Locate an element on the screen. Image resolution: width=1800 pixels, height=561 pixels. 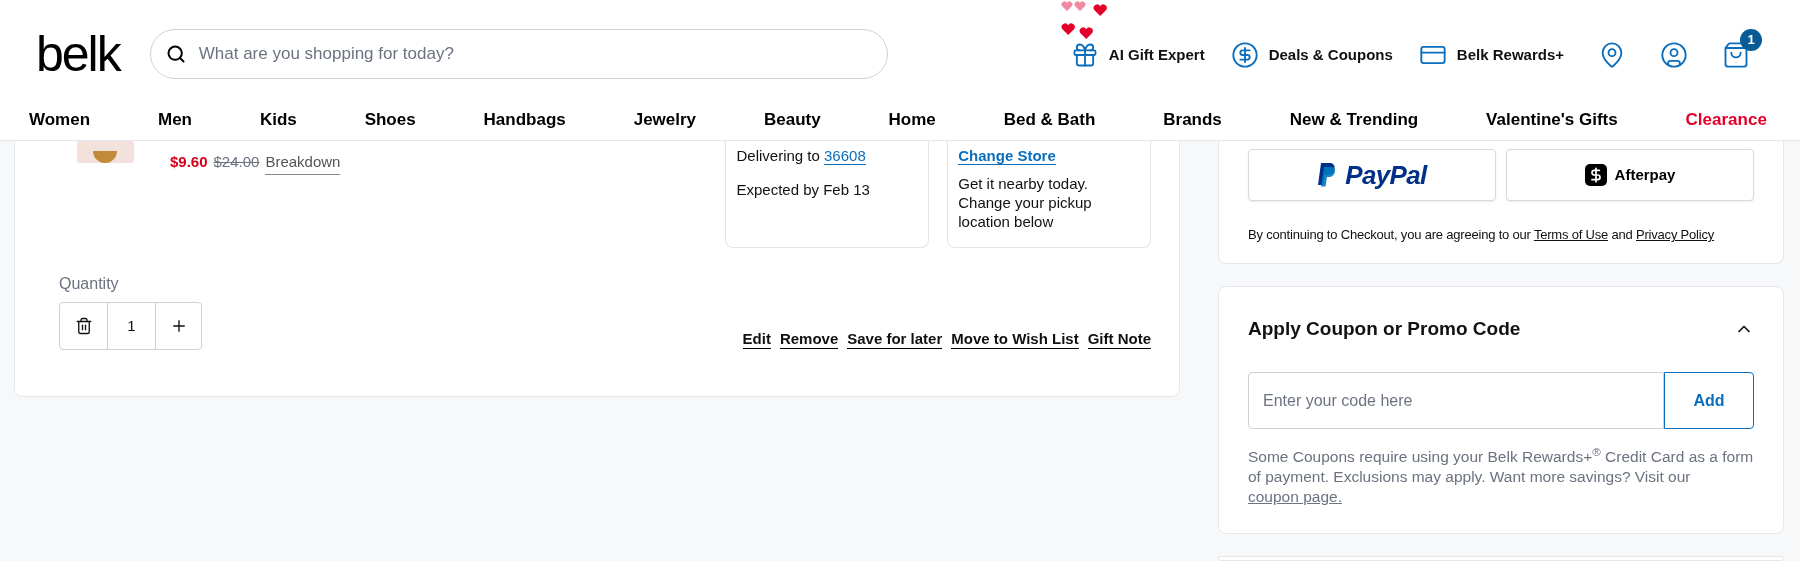
nav-link: Shoes is located at coordinates (390, 120).